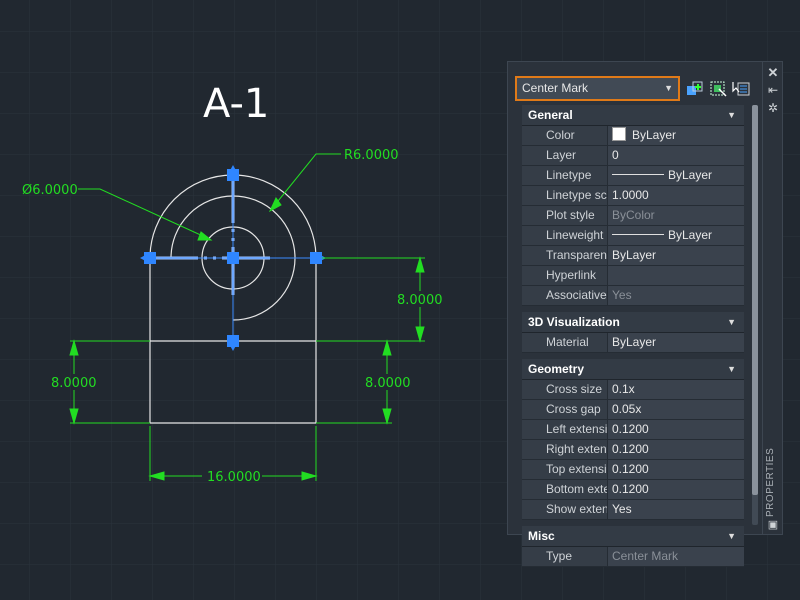 The width and height of the screenshot is (800, 600). I want to click on quick-select-icon, so click(695, 89).